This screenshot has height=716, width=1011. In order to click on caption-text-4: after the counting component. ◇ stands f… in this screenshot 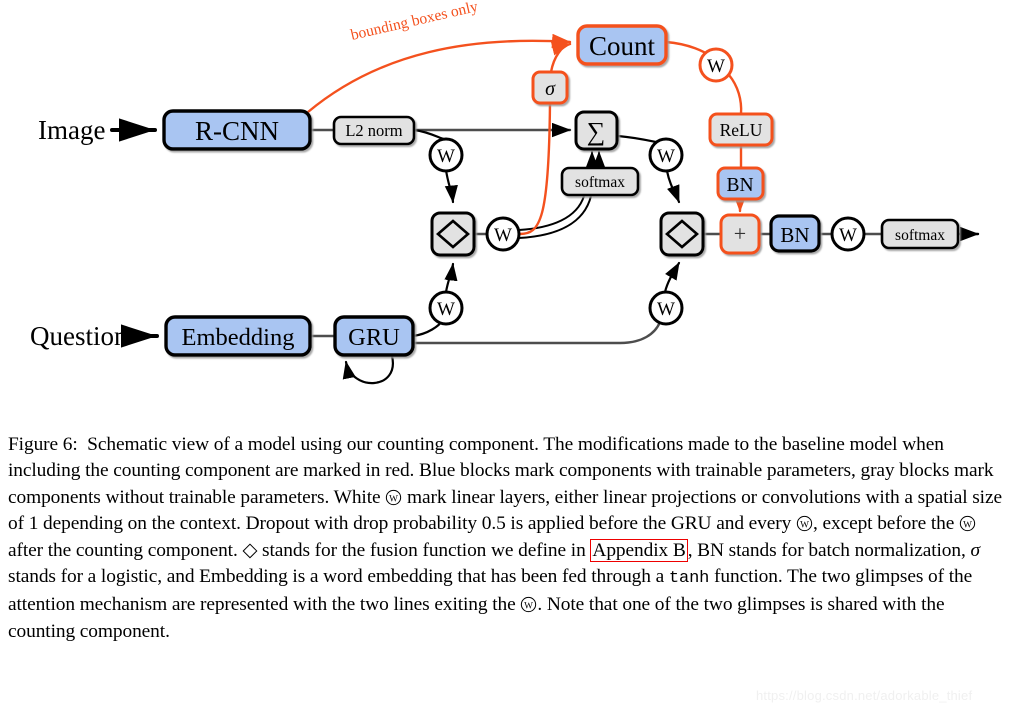, I will do `click(299, 550)`.